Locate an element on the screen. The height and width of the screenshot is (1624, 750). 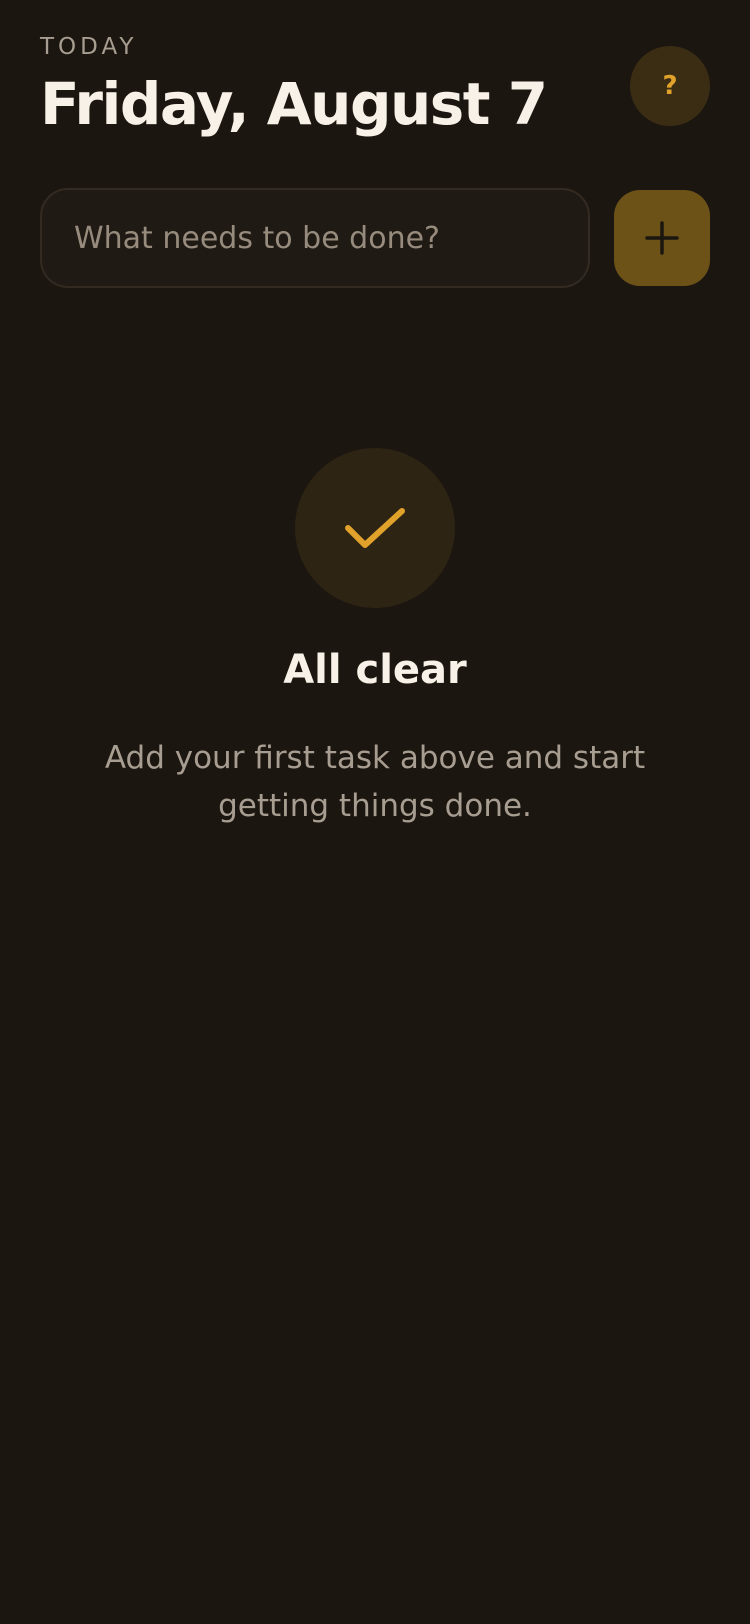
empty-state-title: All clear is located at coordinates (375, 670).